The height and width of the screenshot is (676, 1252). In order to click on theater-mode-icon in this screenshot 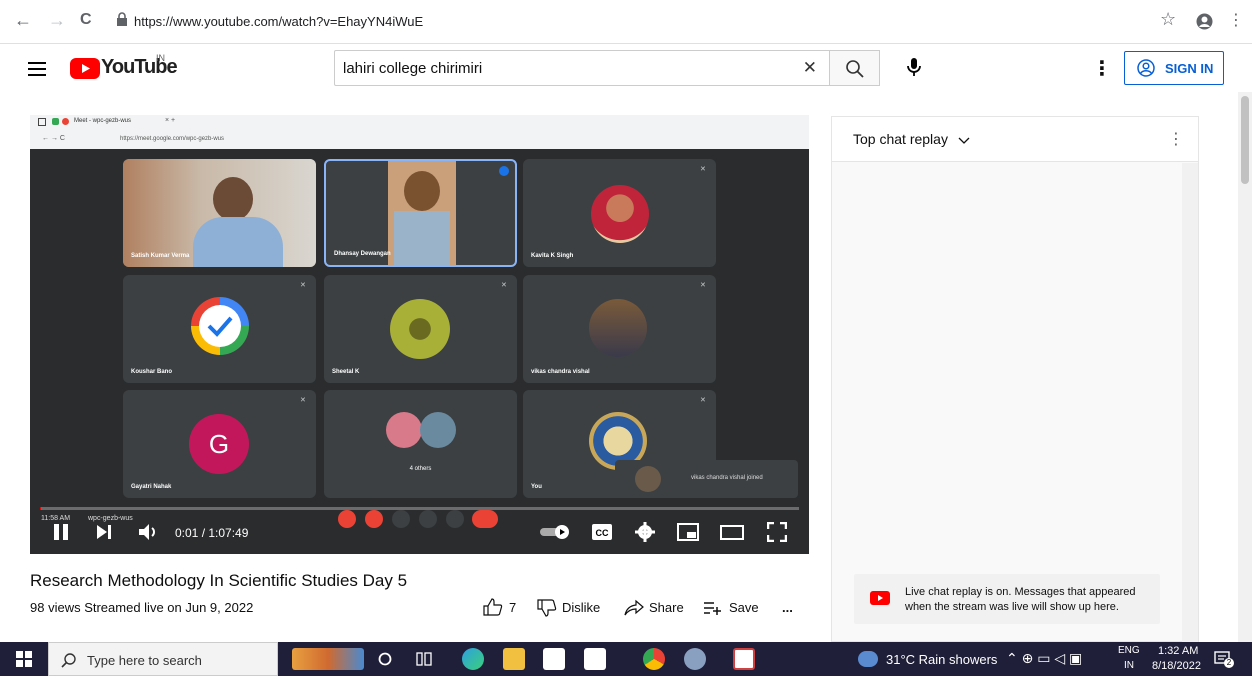, I will do `click(732, 532)`.